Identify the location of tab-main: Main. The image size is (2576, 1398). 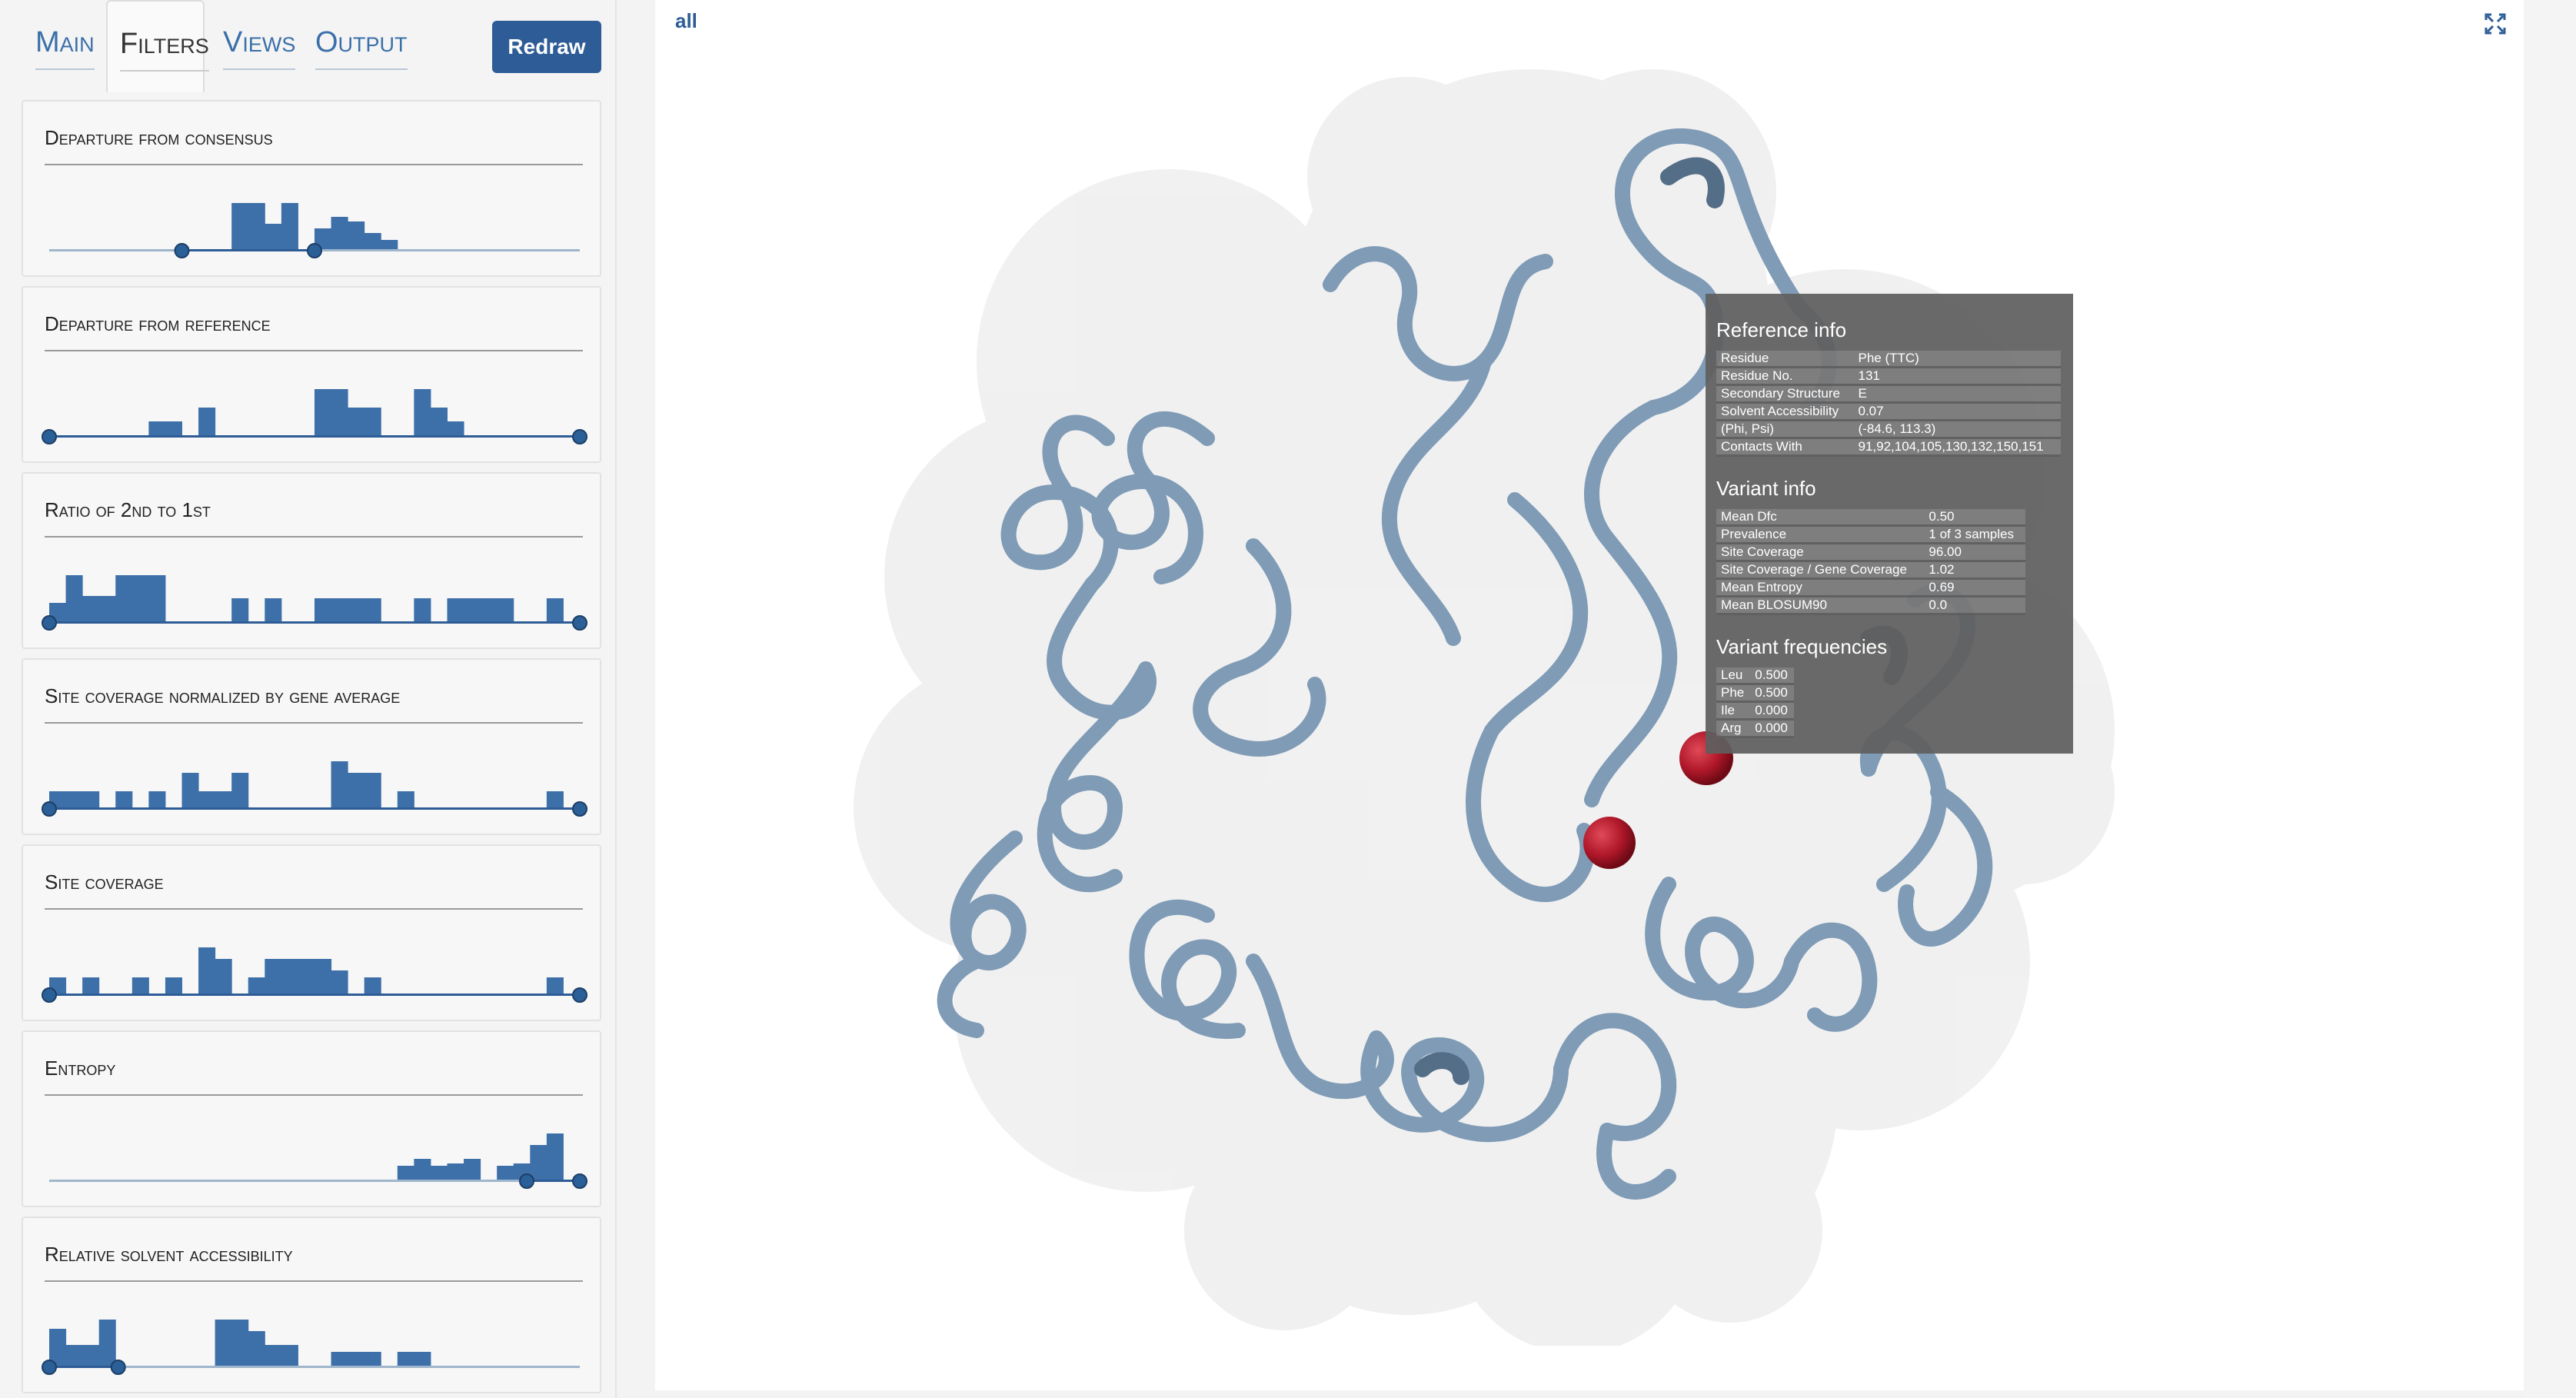
(65, 46).